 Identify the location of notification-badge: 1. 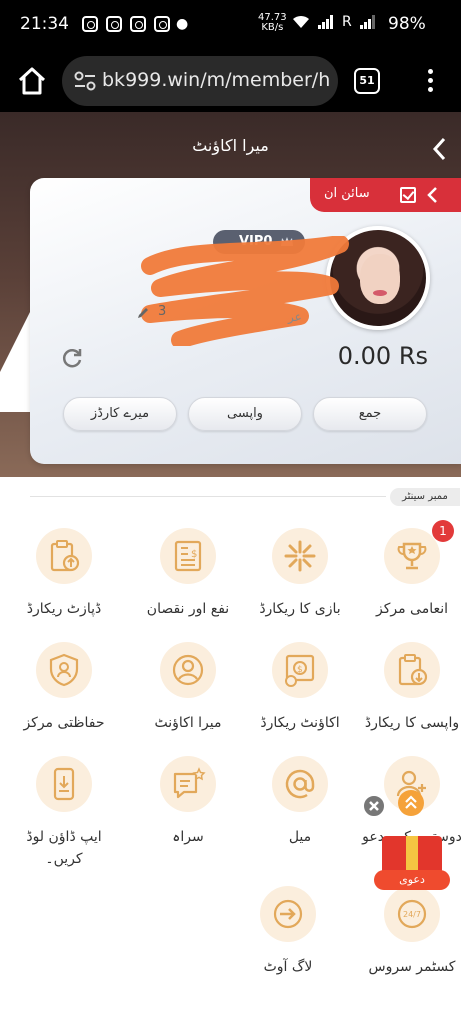
(443, 531).